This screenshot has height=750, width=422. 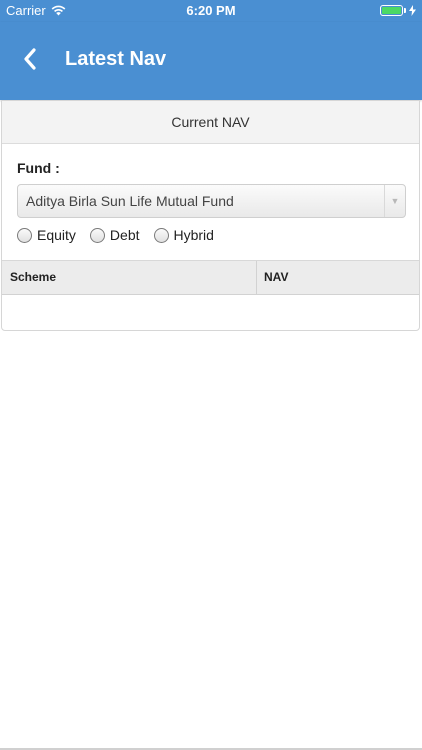 What do you see at coordinates (210, 277) in the screenshot?
I see `nav-table-header: Scheme NAV` at bounding box center [210, 277].